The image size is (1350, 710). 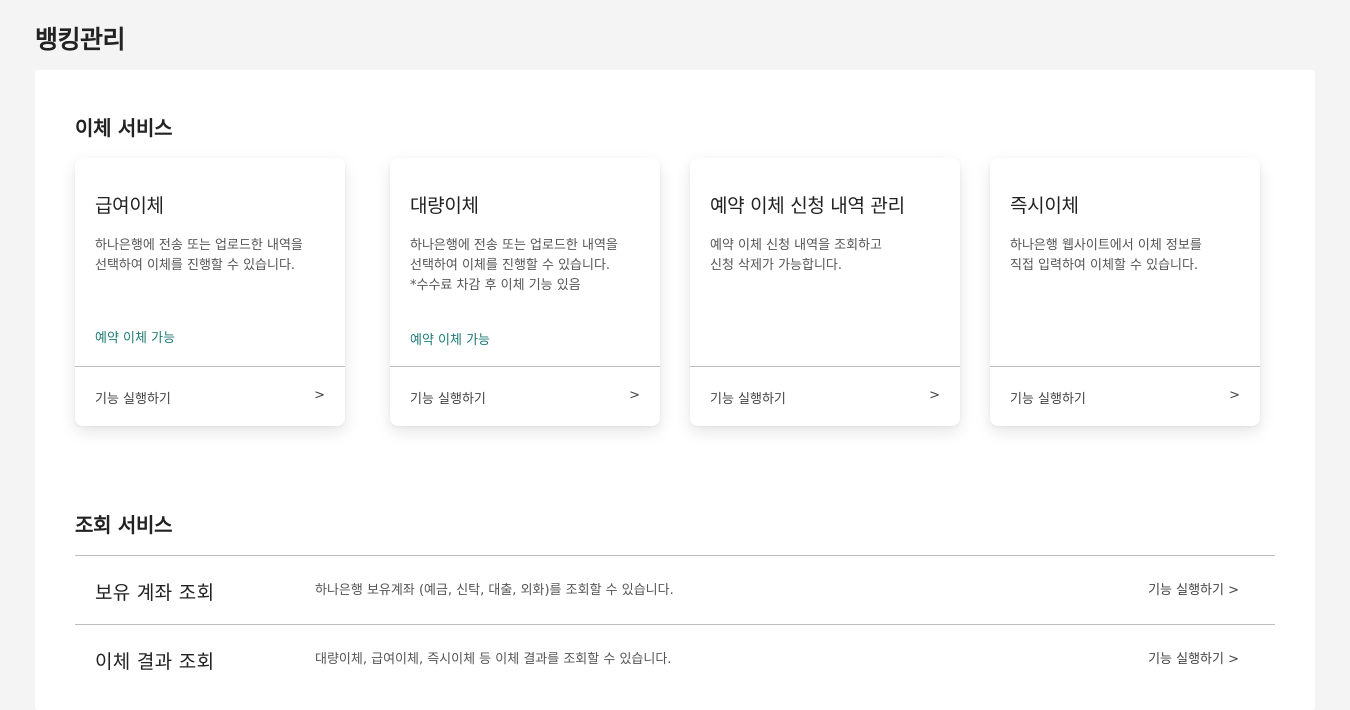 What do you see at coordinates (129, 206) in the screenshot?
I see `card-title: 급여이체` at bounding box center [129, 206].